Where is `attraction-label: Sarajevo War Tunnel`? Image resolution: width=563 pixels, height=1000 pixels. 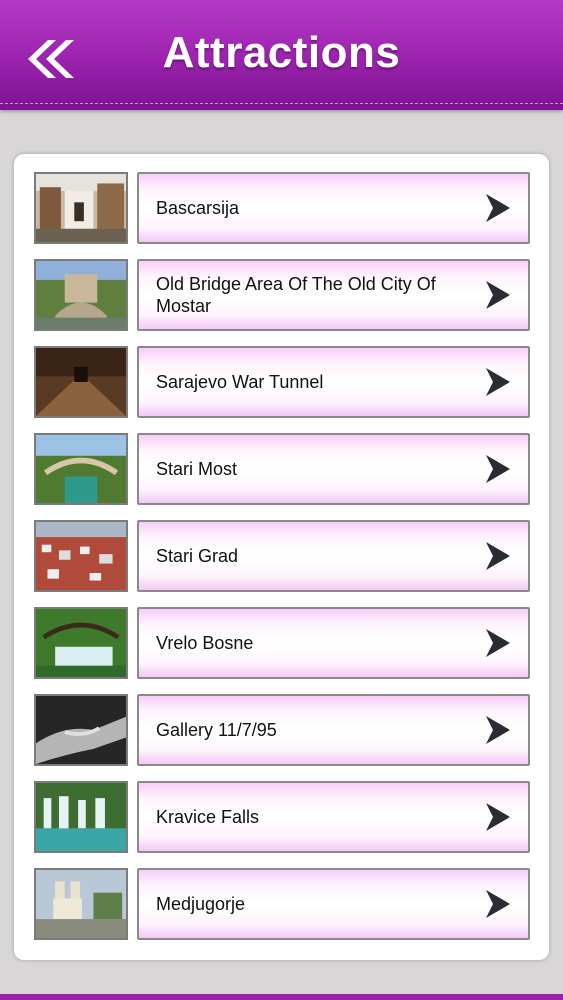 attraction-label: Sarajevo War Tunnel is located at coordinates (240, 382).